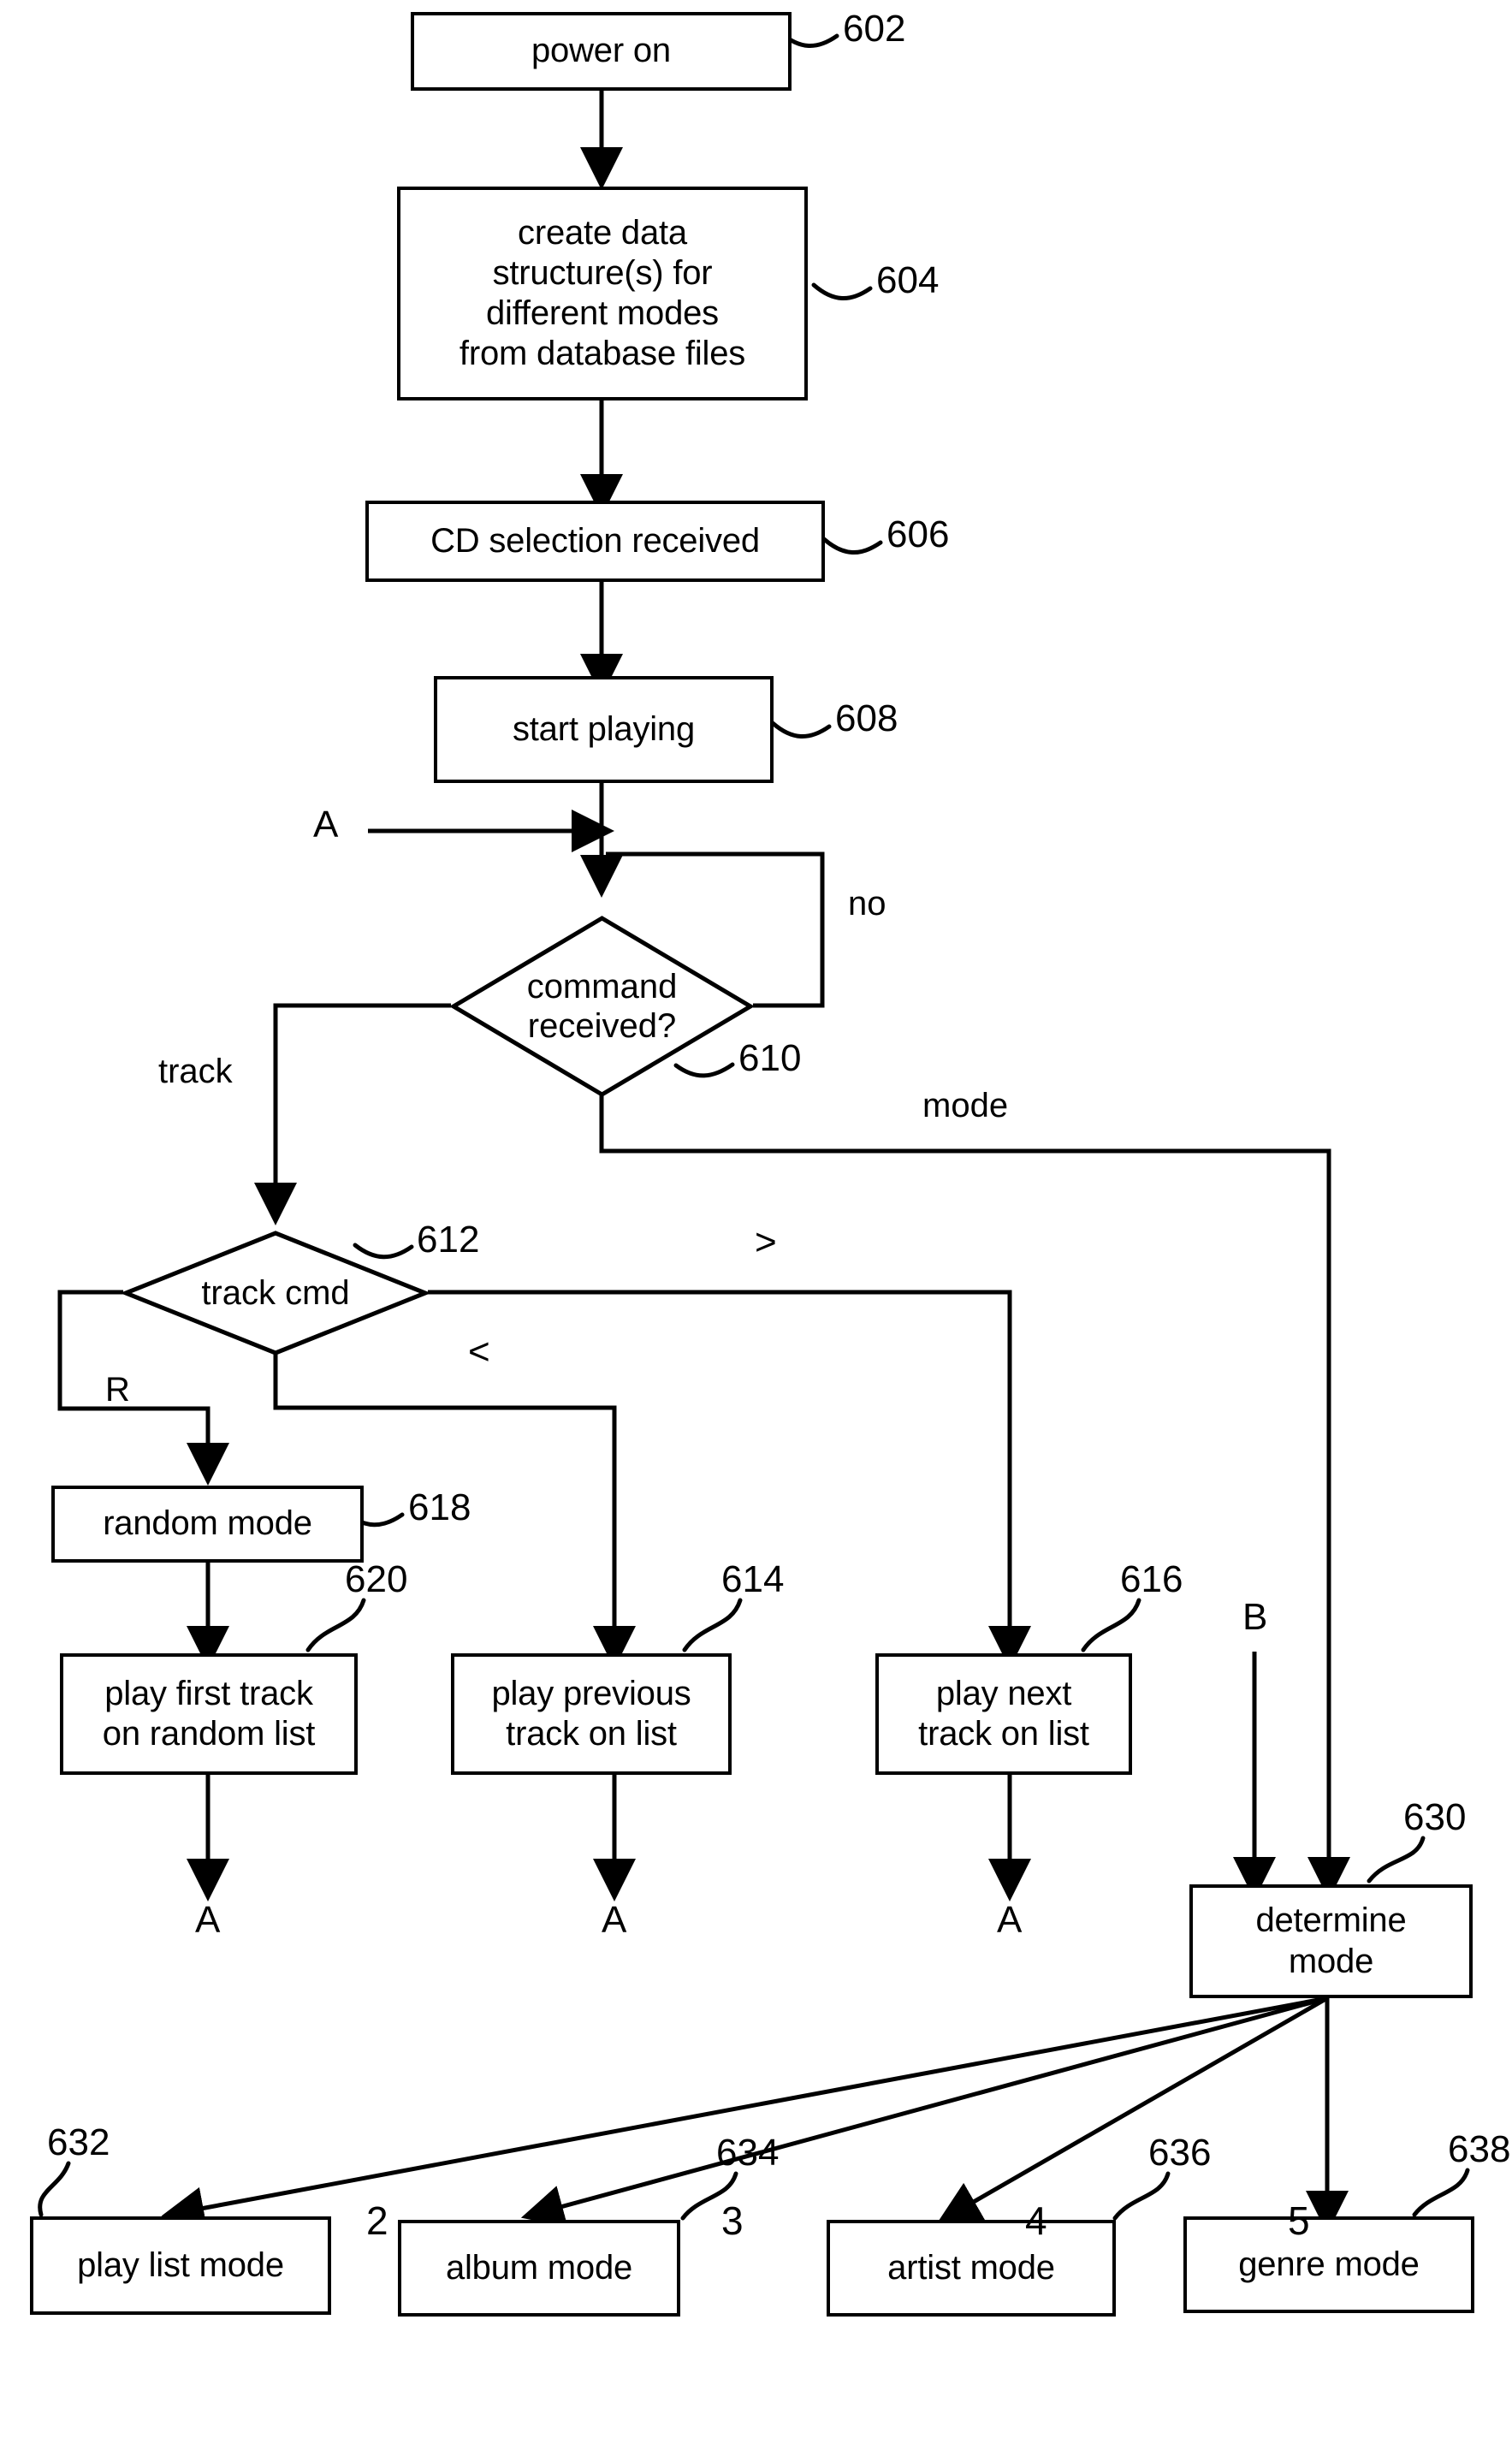  What do you see at coordinates (602, 233) in the screenshot?
I see `node-create-data-line-1: create data` at bounding box center [602, 233].